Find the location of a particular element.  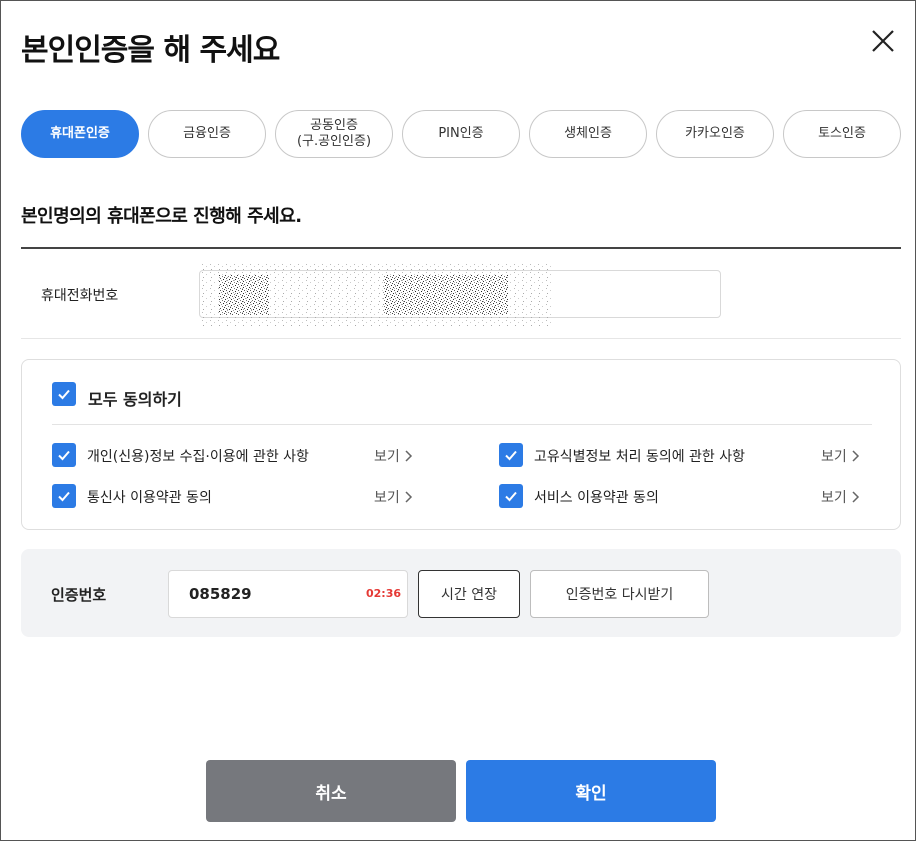

extend-time-button: 시간 연장 is located at coordinates (469, 594).